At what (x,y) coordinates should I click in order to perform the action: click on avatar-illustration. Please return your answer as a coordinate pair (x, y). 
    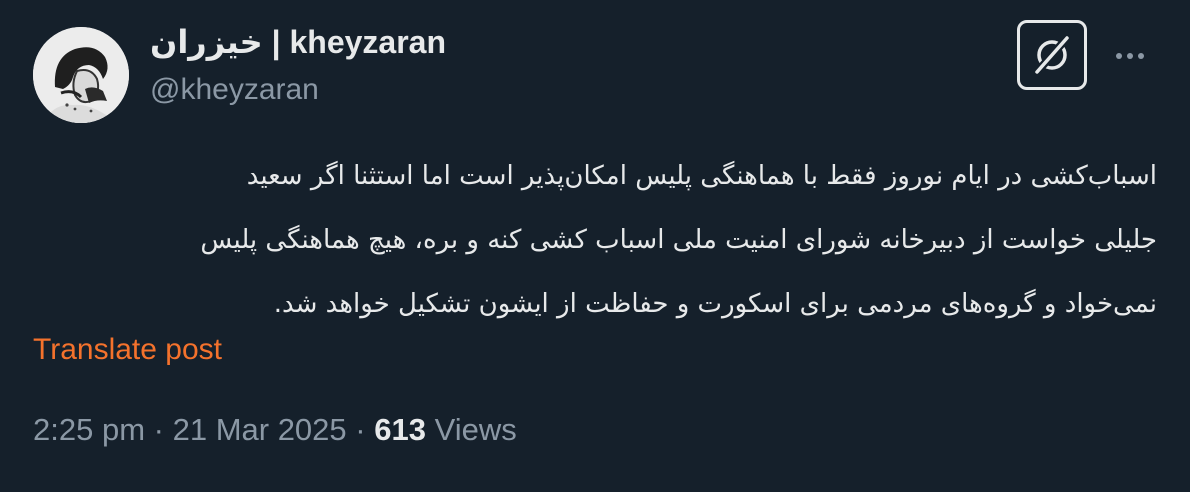
    Looking at the image, I should click on (81, 75).